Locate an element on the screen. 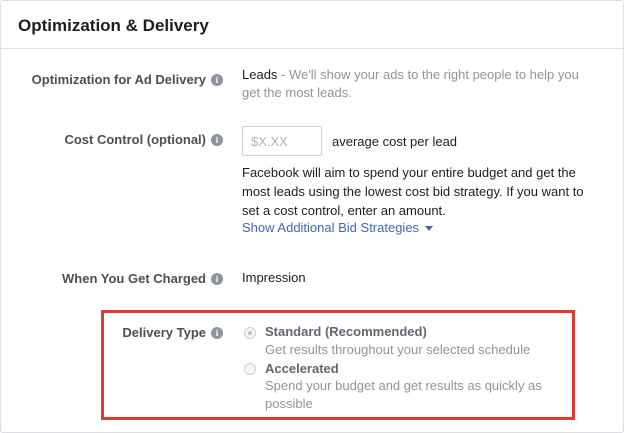  optimization-label: Optimization for Ad Delivery is located at coordinates (118, 79).